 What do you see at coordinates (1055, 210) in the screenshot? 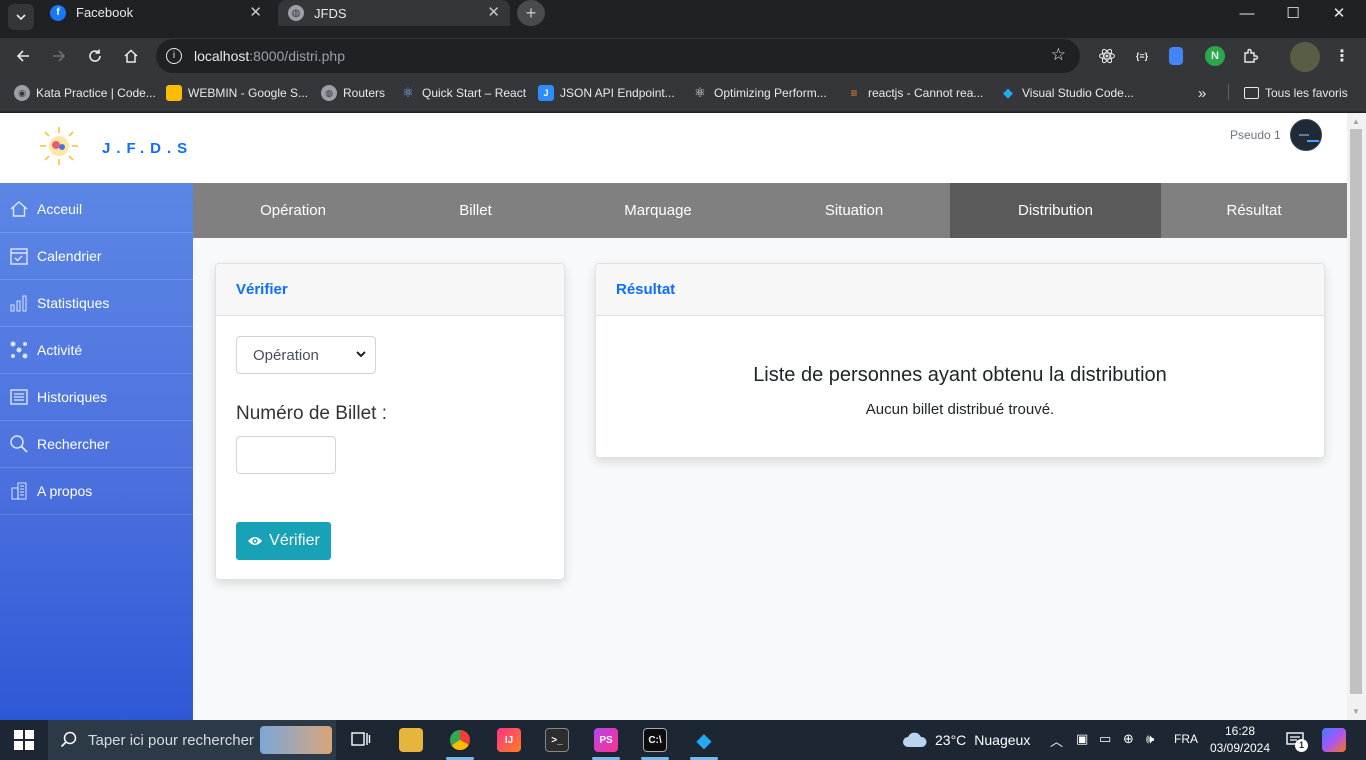
I see `nav-tab-distribution: Distribution` at bounding box center [1055, 210].